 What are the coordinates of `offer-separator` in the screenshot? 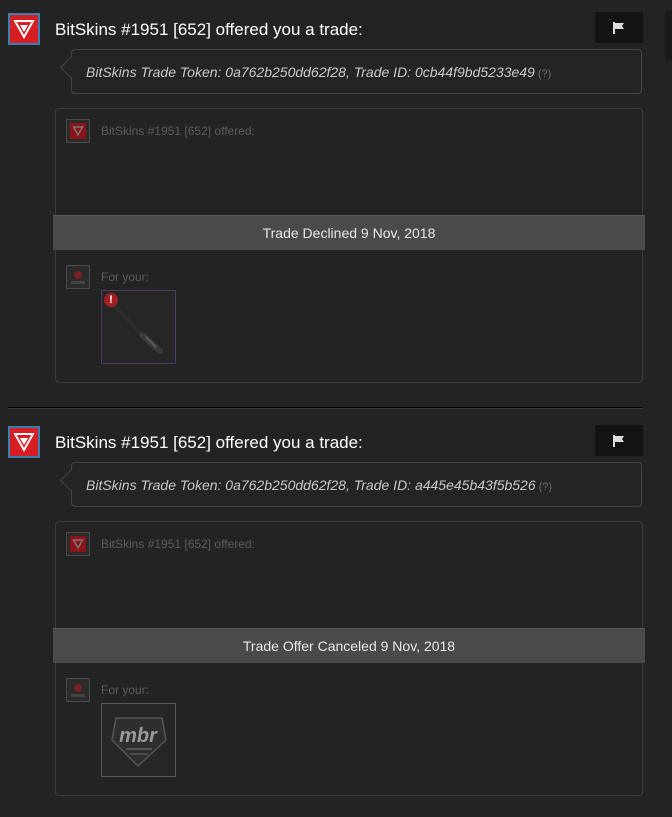 It's located at (325, 408).